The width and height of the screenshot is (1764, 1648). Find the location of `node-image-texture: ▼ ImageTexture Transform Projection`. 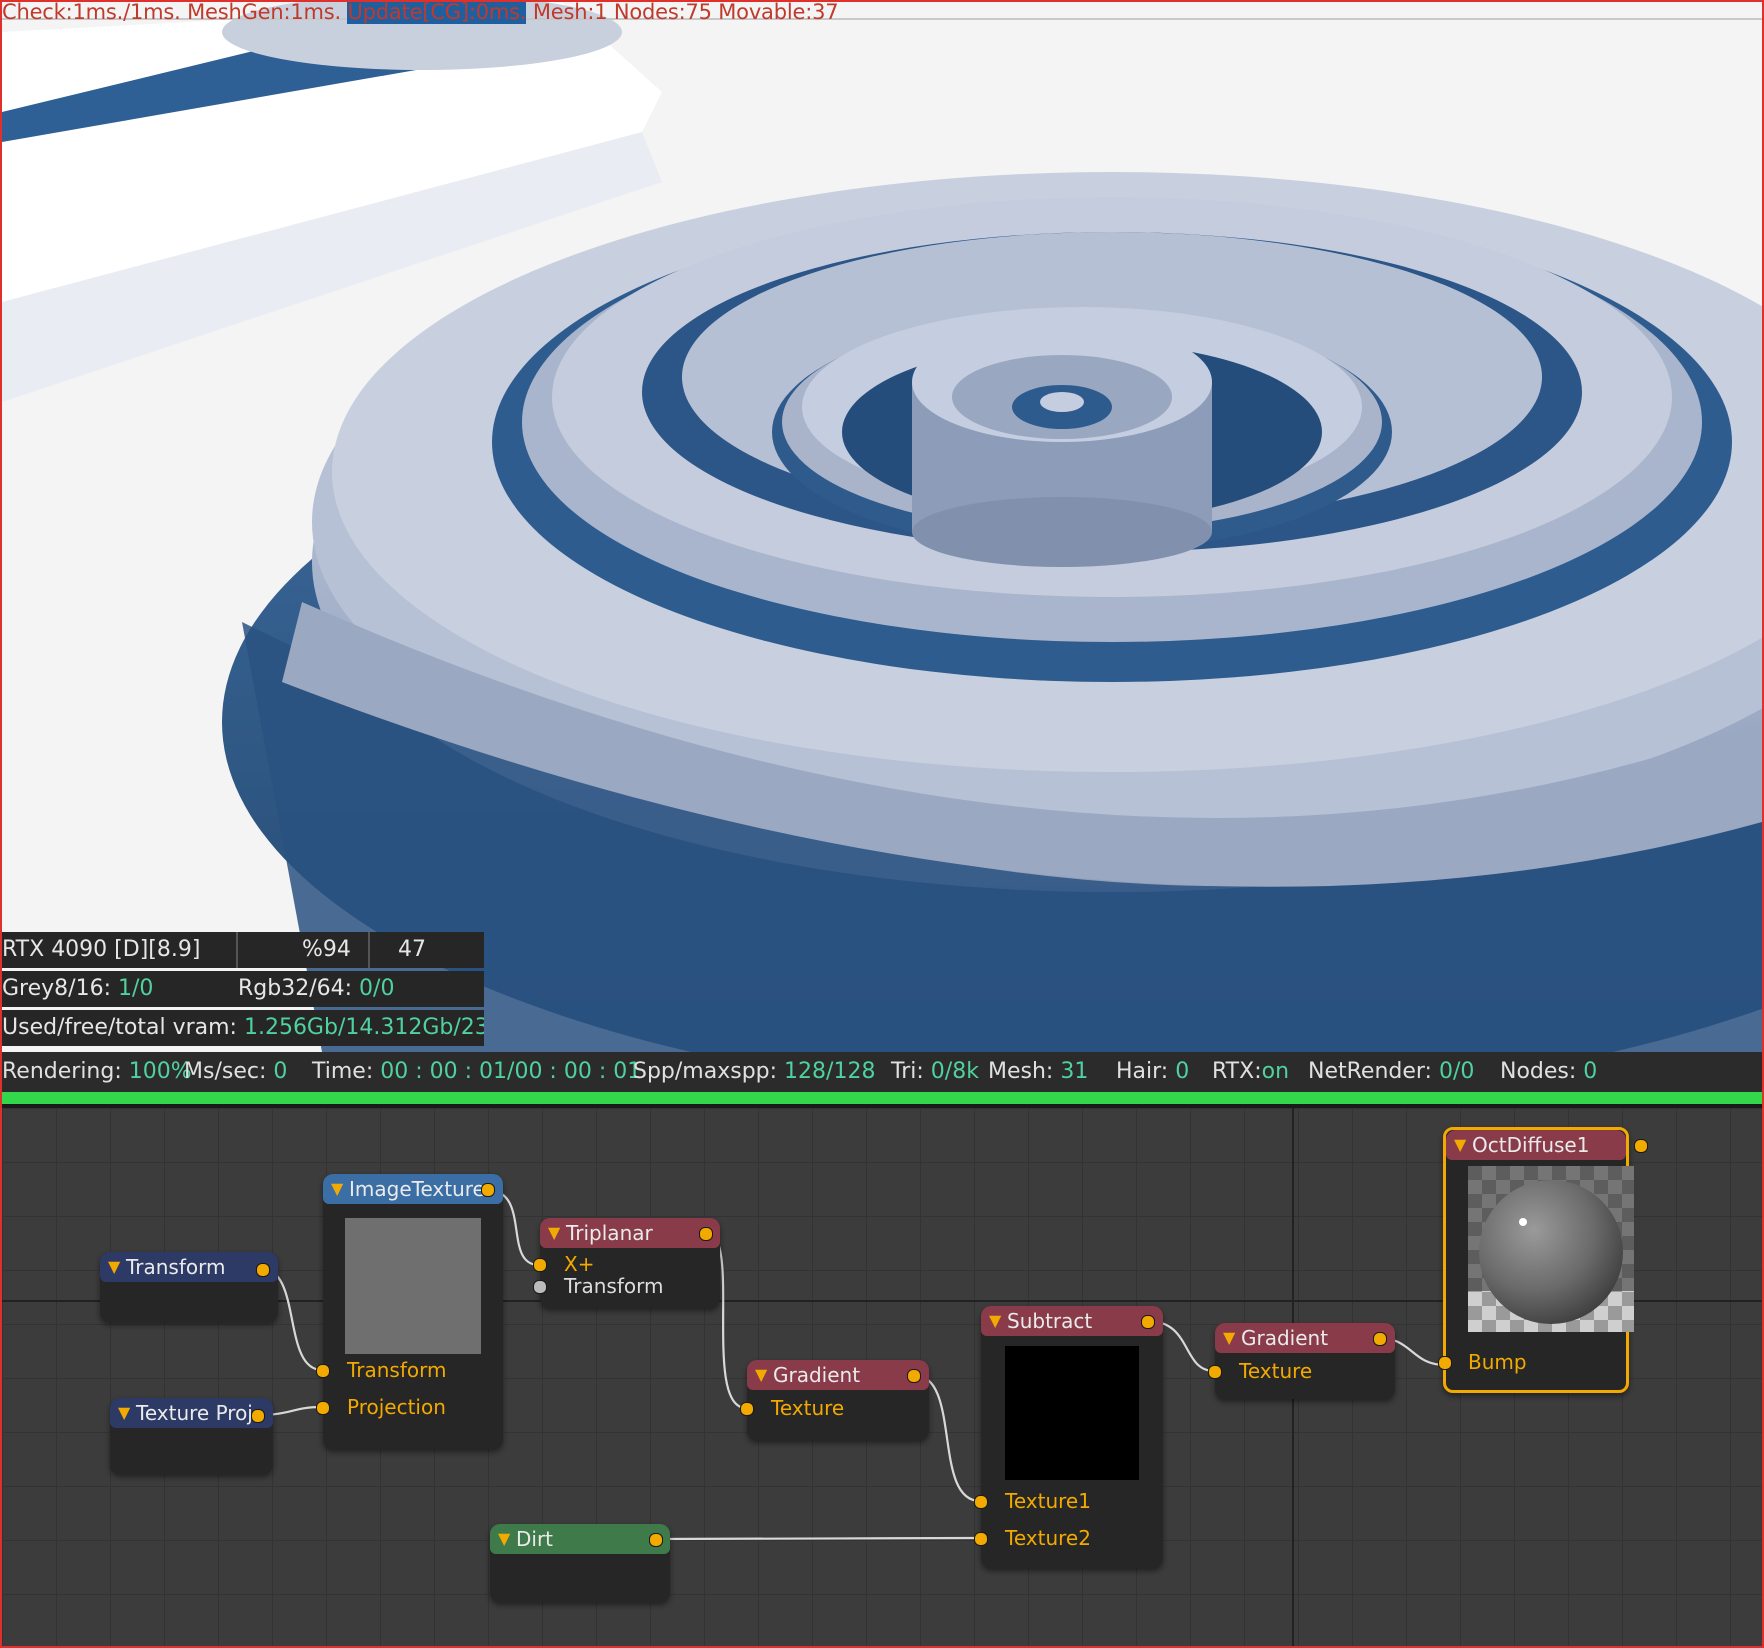

node-image-texture: ▼ ImageTexture Transform Projection is located at coordinates (409, 1311).